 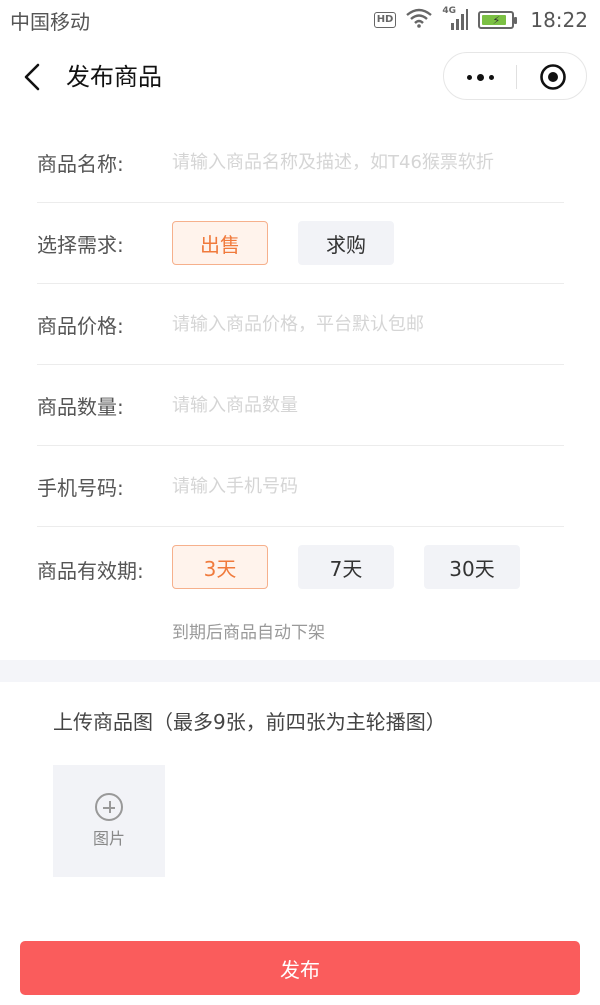 I want to click on validity-option-7-days: 7天, so click(x=346, y=567).